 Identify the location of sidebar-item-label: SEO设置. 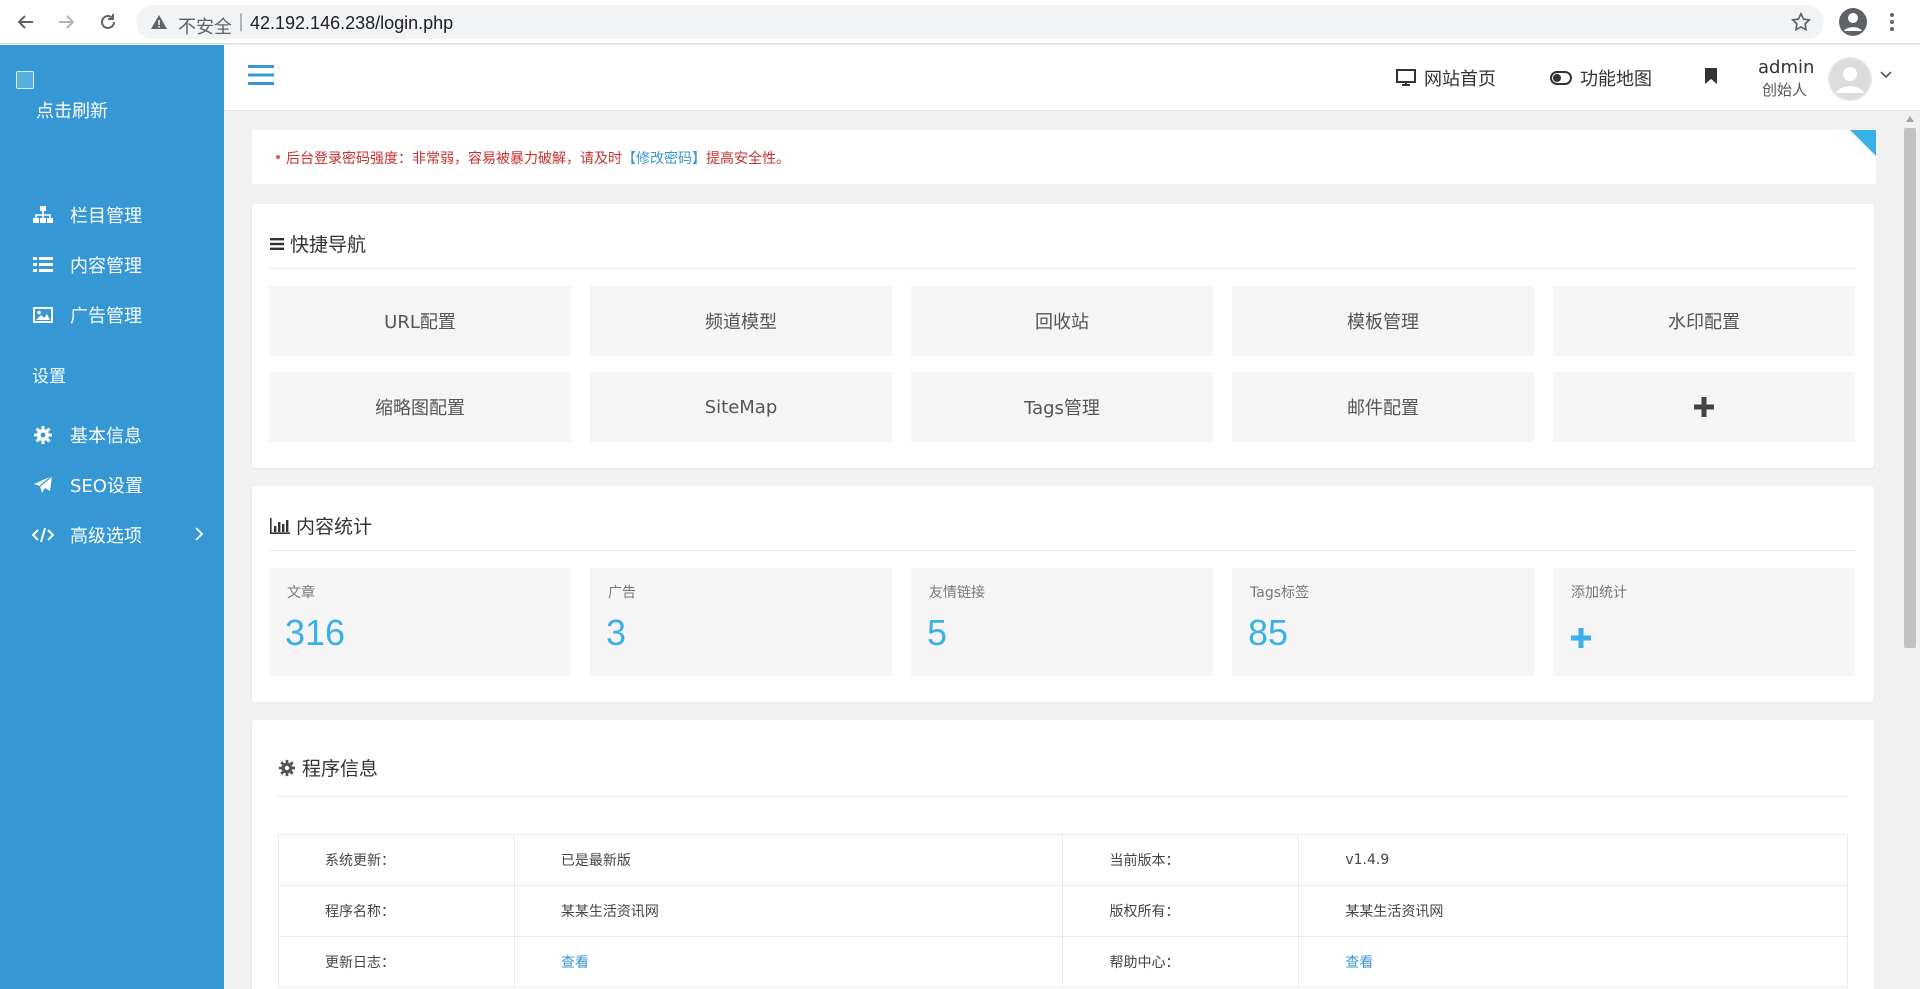
(106, 486).